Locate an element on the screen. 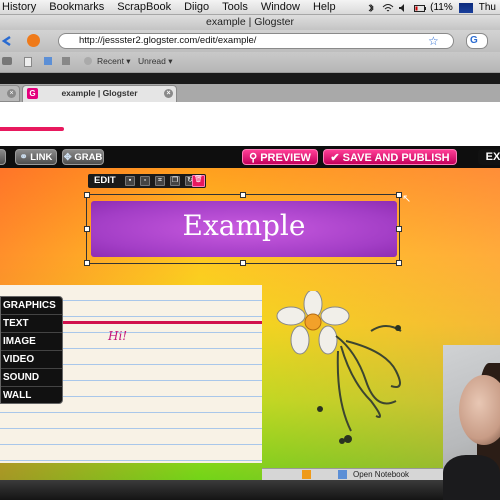  checkmark-icon: ✔ is located at coordinates (335, 158).